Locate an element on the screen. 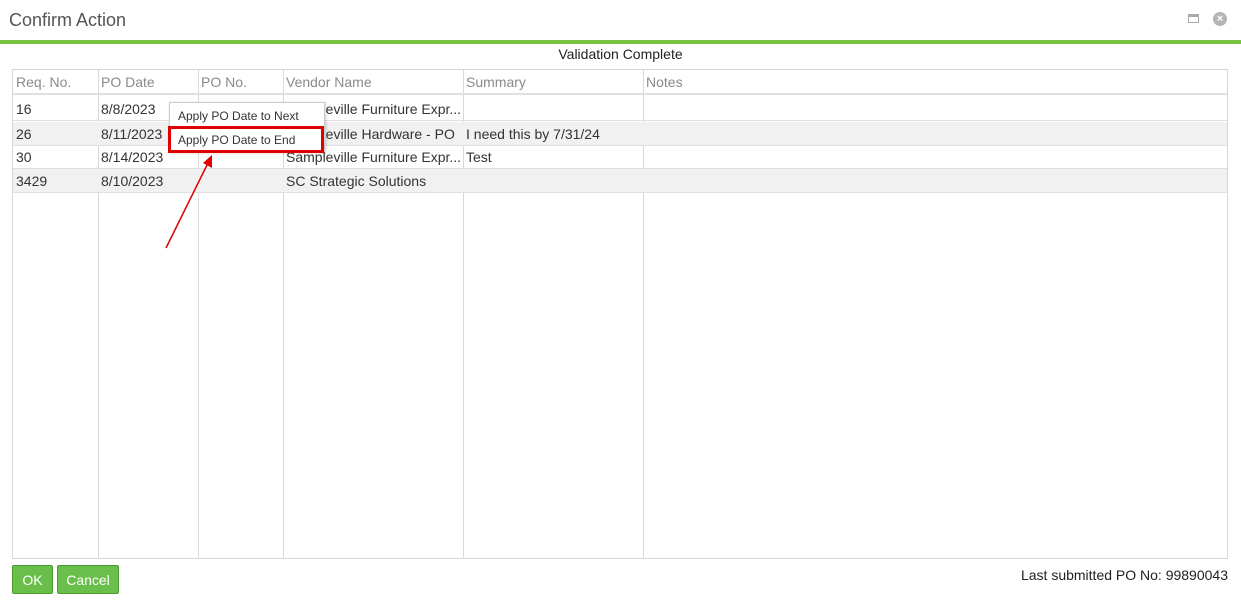 This screenshot has height=601, width=1241. cell-vendor-name: SC Strategic Solutions is located at coordinates (356, 181).